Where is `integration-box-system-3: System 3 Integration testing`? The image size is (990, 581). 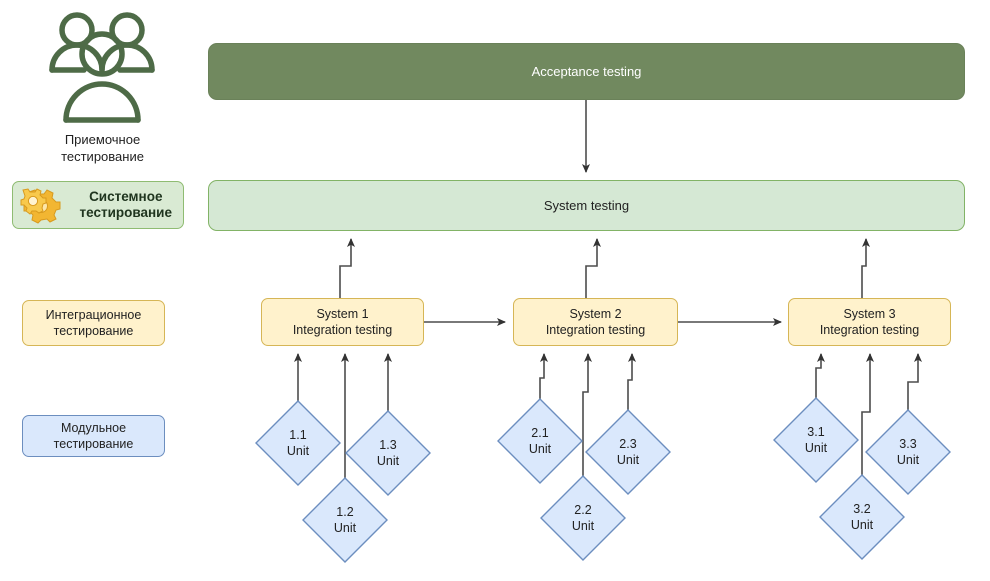
integration-box-system-3: System 3 Integration testing is located at coordinates (869, 322).